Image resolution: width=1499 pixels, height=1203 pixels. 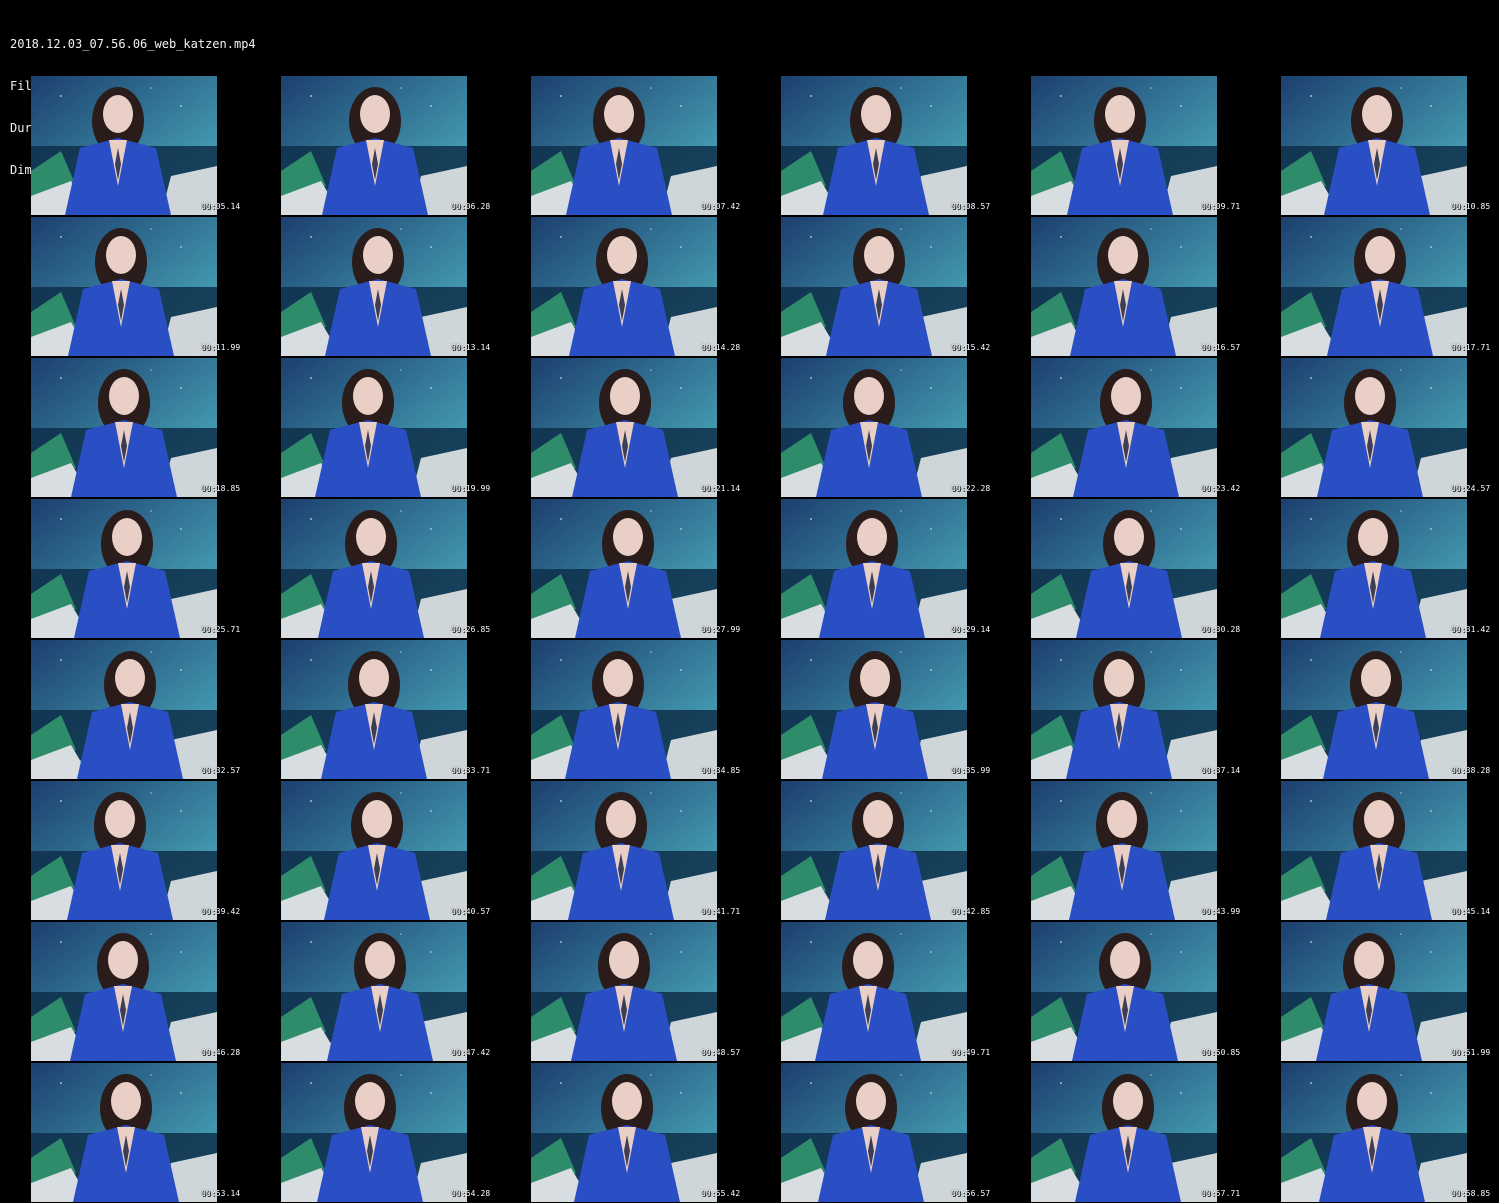 What do you see at coordinates (721, 770) in the screenshot?
I see `timestamp-label: 00:34.85` at bounding box center [721, 770].